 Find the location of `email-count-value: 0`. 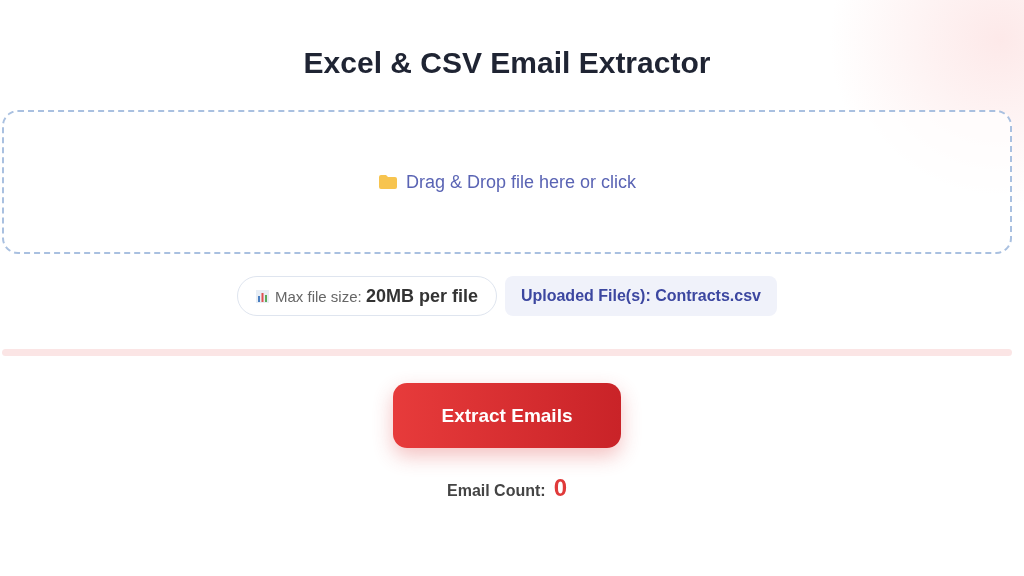

email-count-value: 0 is located at coordinates (560, 488).